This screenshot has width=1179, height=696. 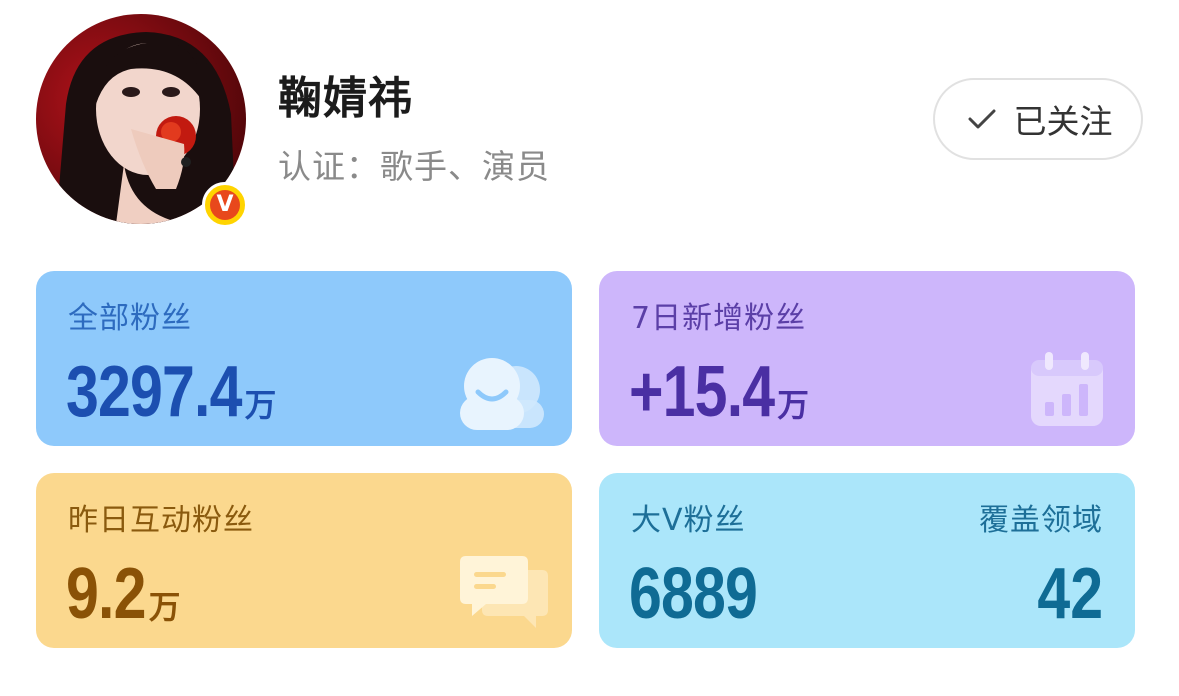 What do you see at coordinates (161, 520) in the screenshot?
I see `yesterday-interactive-fans-label: 昨日互动粉丝` at bounding box center [161, 520].